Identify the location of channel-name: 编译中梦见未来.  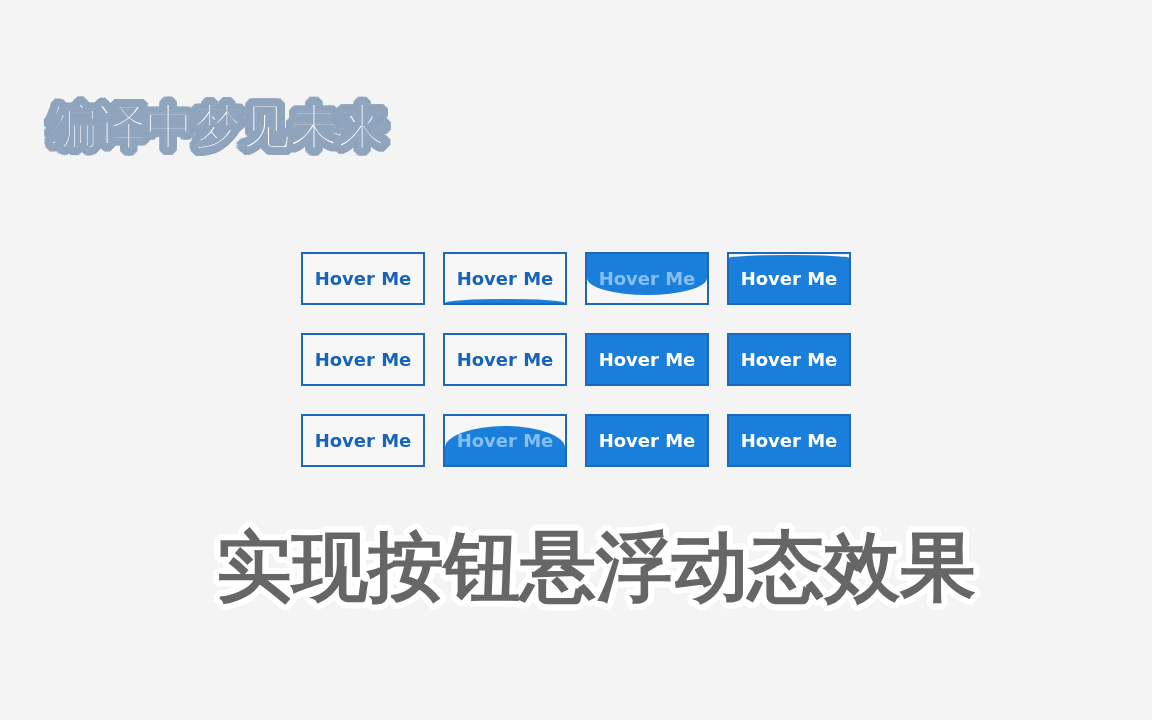
(217, 126).